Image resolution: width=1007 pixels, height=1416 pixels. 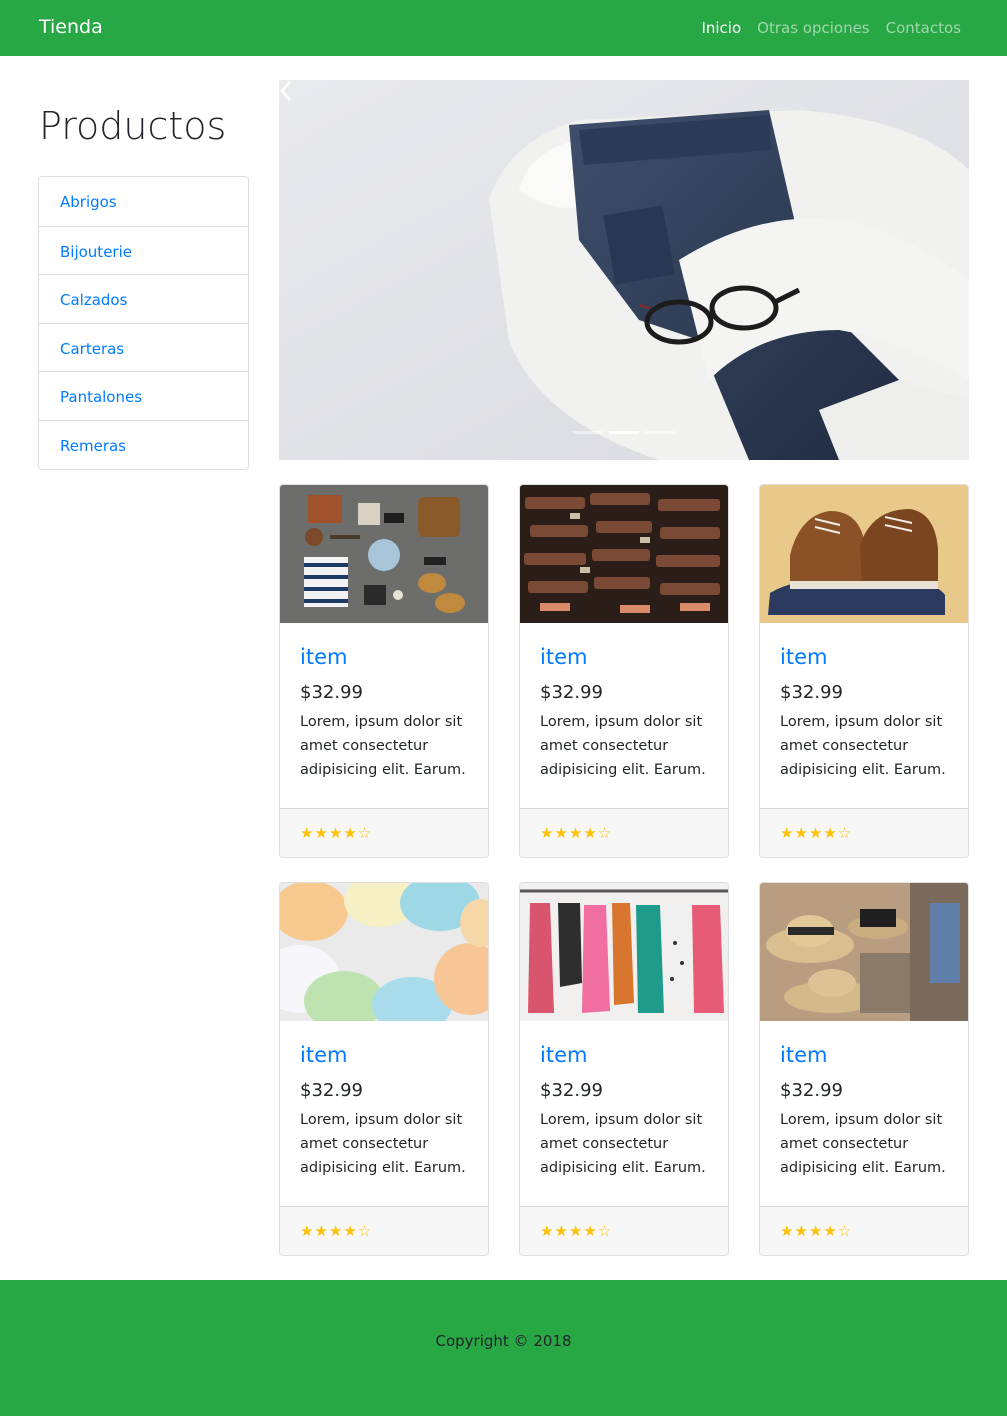 I want to click on nav-links: Inicio Otras opciones Contactos, so click(x=831, y=28).